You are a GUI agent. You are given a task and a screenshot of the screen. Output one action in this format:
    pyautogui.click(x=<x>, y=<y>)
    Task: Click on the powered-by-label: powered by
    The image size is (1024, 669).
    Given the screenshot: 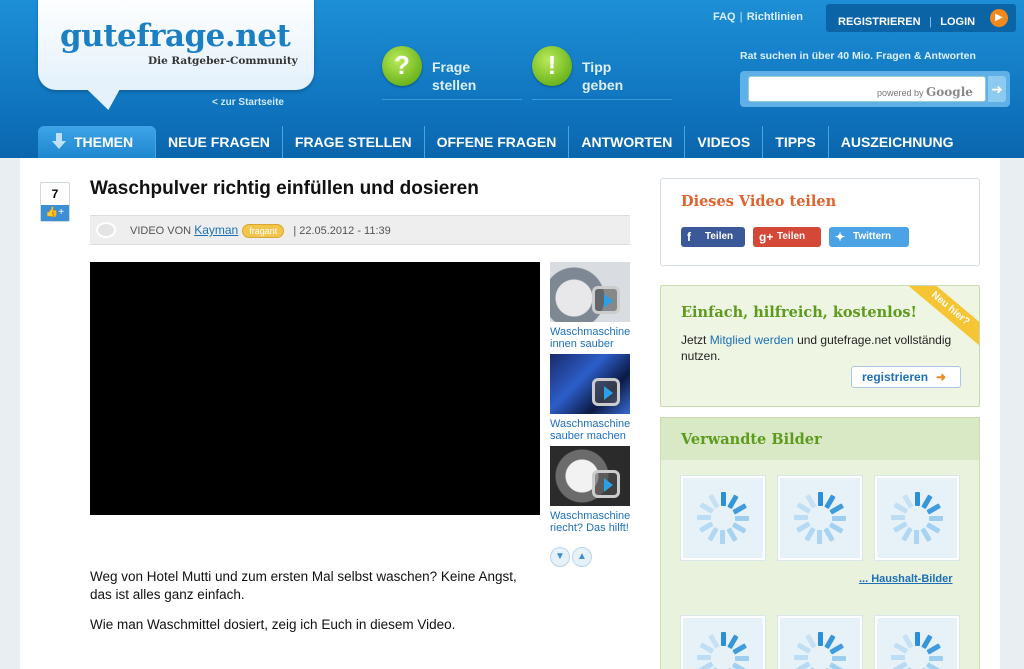 What is the action you would take?
    pyautogui.click(x=900, y=93)
    